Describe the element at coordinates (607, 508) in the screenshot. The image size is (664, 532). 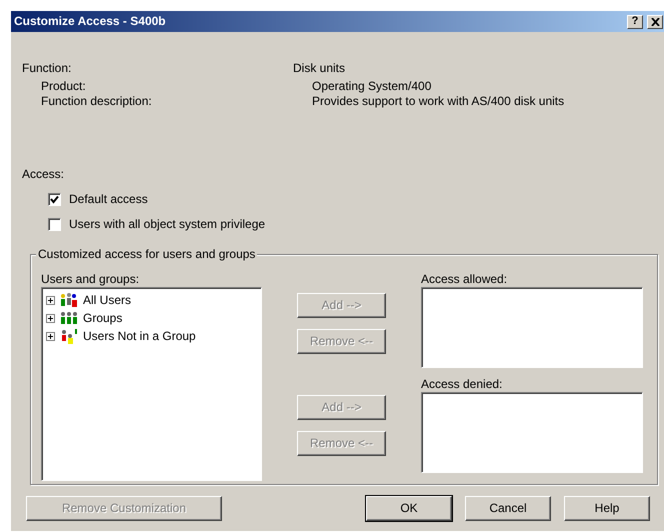
I see `help-button: Help` at that location.